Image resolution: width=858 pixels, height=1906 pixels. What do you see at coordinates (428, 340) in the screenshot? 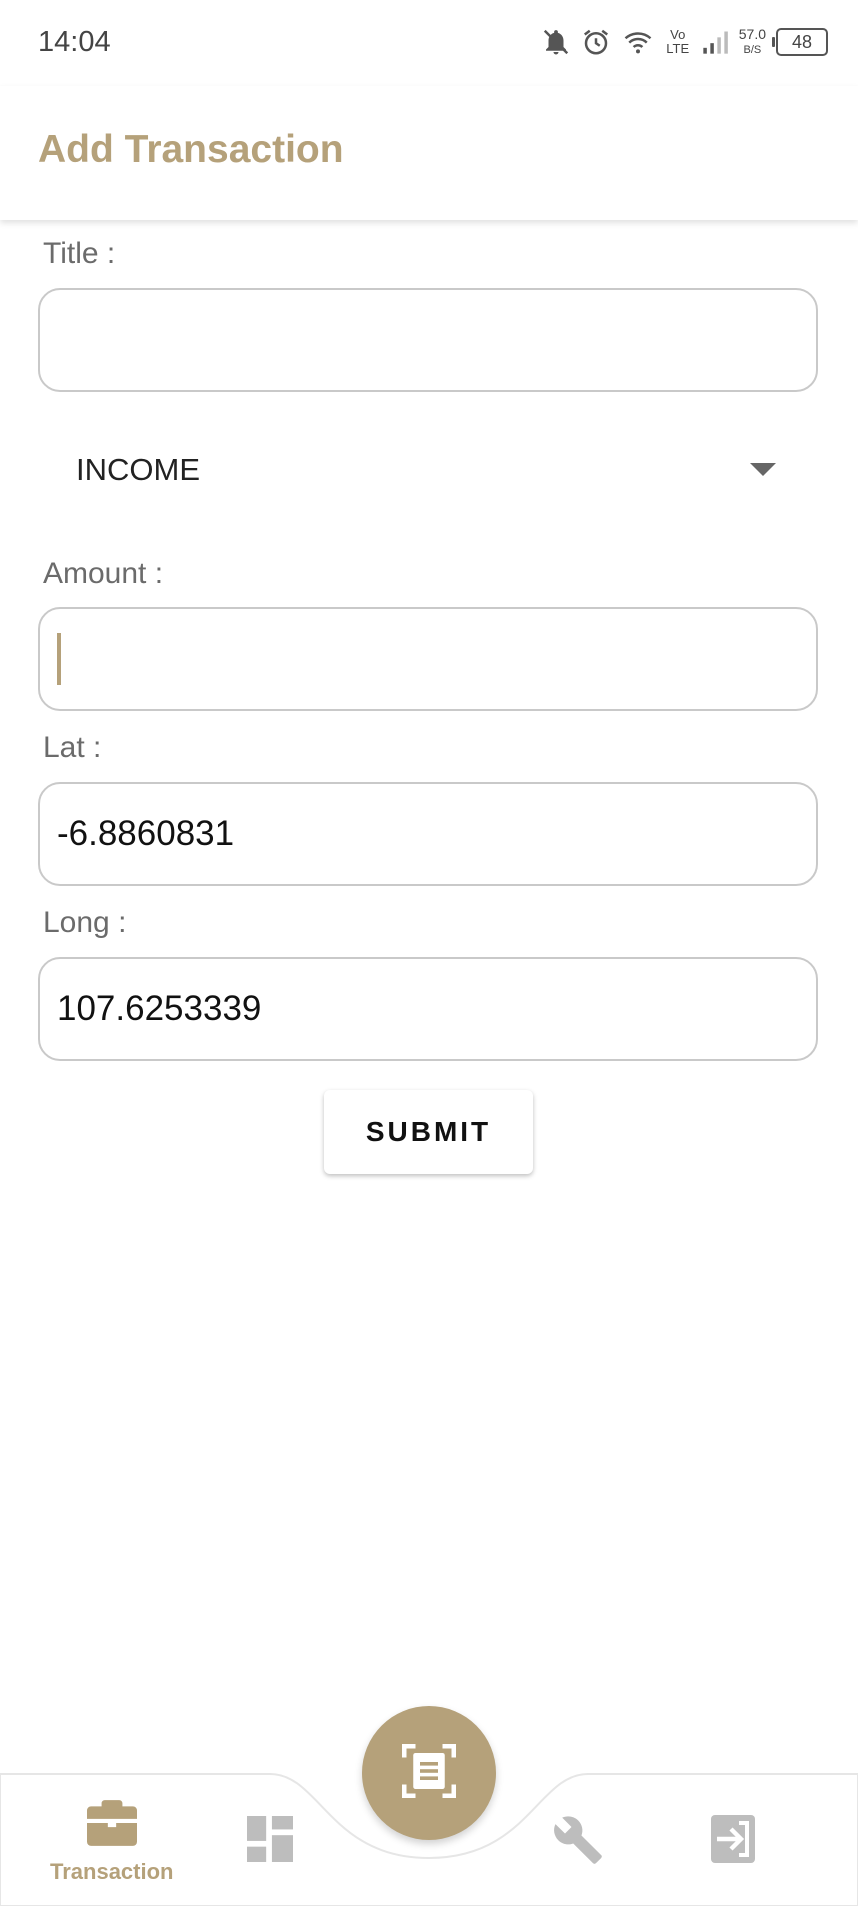
I see `title-input` at bounding box center [428, 340].